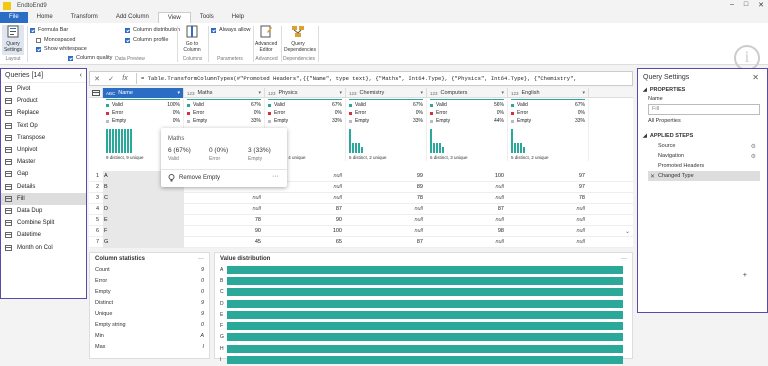 The image size is (768, 366). I want to click on collapse-queries-icon: ‹, so click(81, 75).